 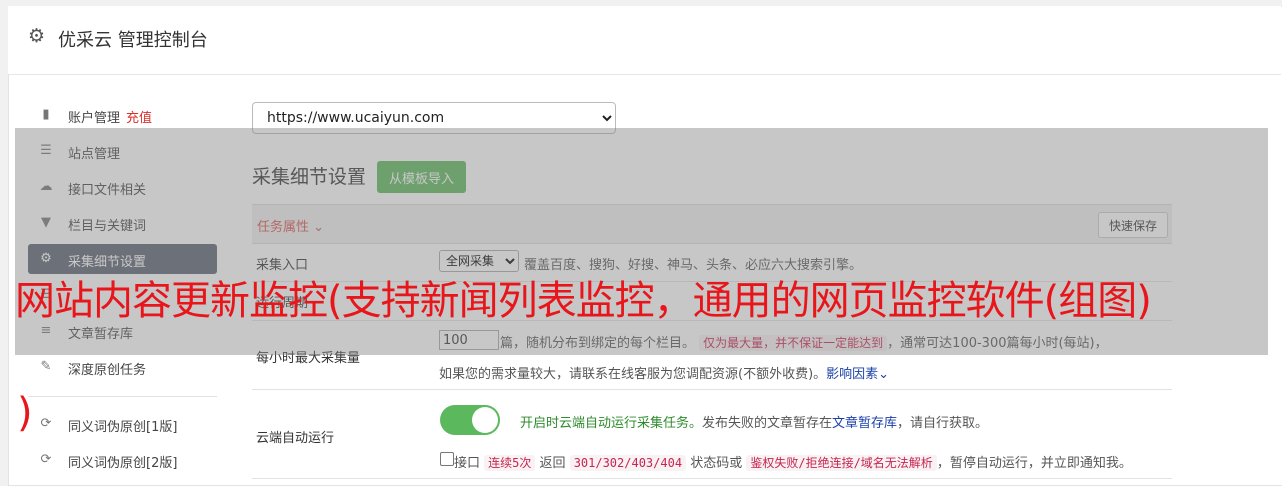 I want to click on contact-support-desc: 如果您的需求量较大，请联系在线客服为您调配资源(不额外收费)。, so click(x=633, y=374).